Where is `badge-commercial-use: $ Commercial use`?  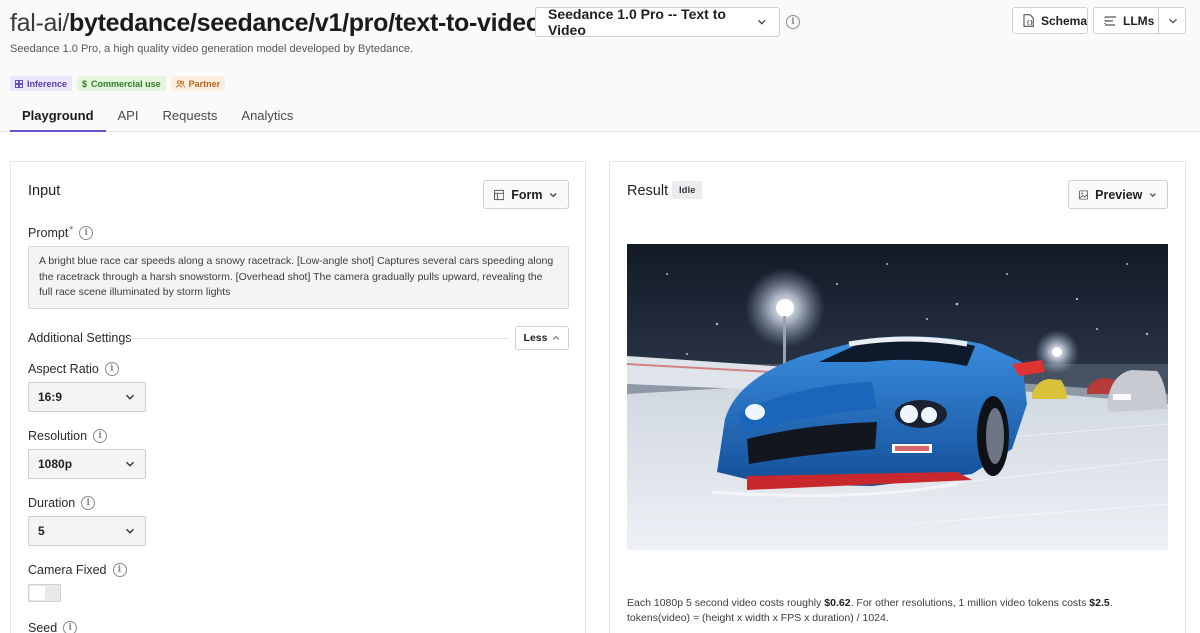 badge-commercial-use: $ Commercial use is located at coordinates (121, 83).